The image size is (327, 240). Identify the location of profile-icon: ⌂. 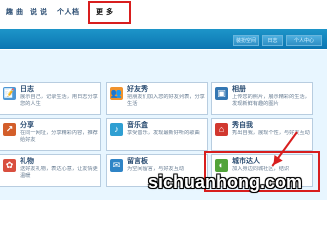
(221, 129).